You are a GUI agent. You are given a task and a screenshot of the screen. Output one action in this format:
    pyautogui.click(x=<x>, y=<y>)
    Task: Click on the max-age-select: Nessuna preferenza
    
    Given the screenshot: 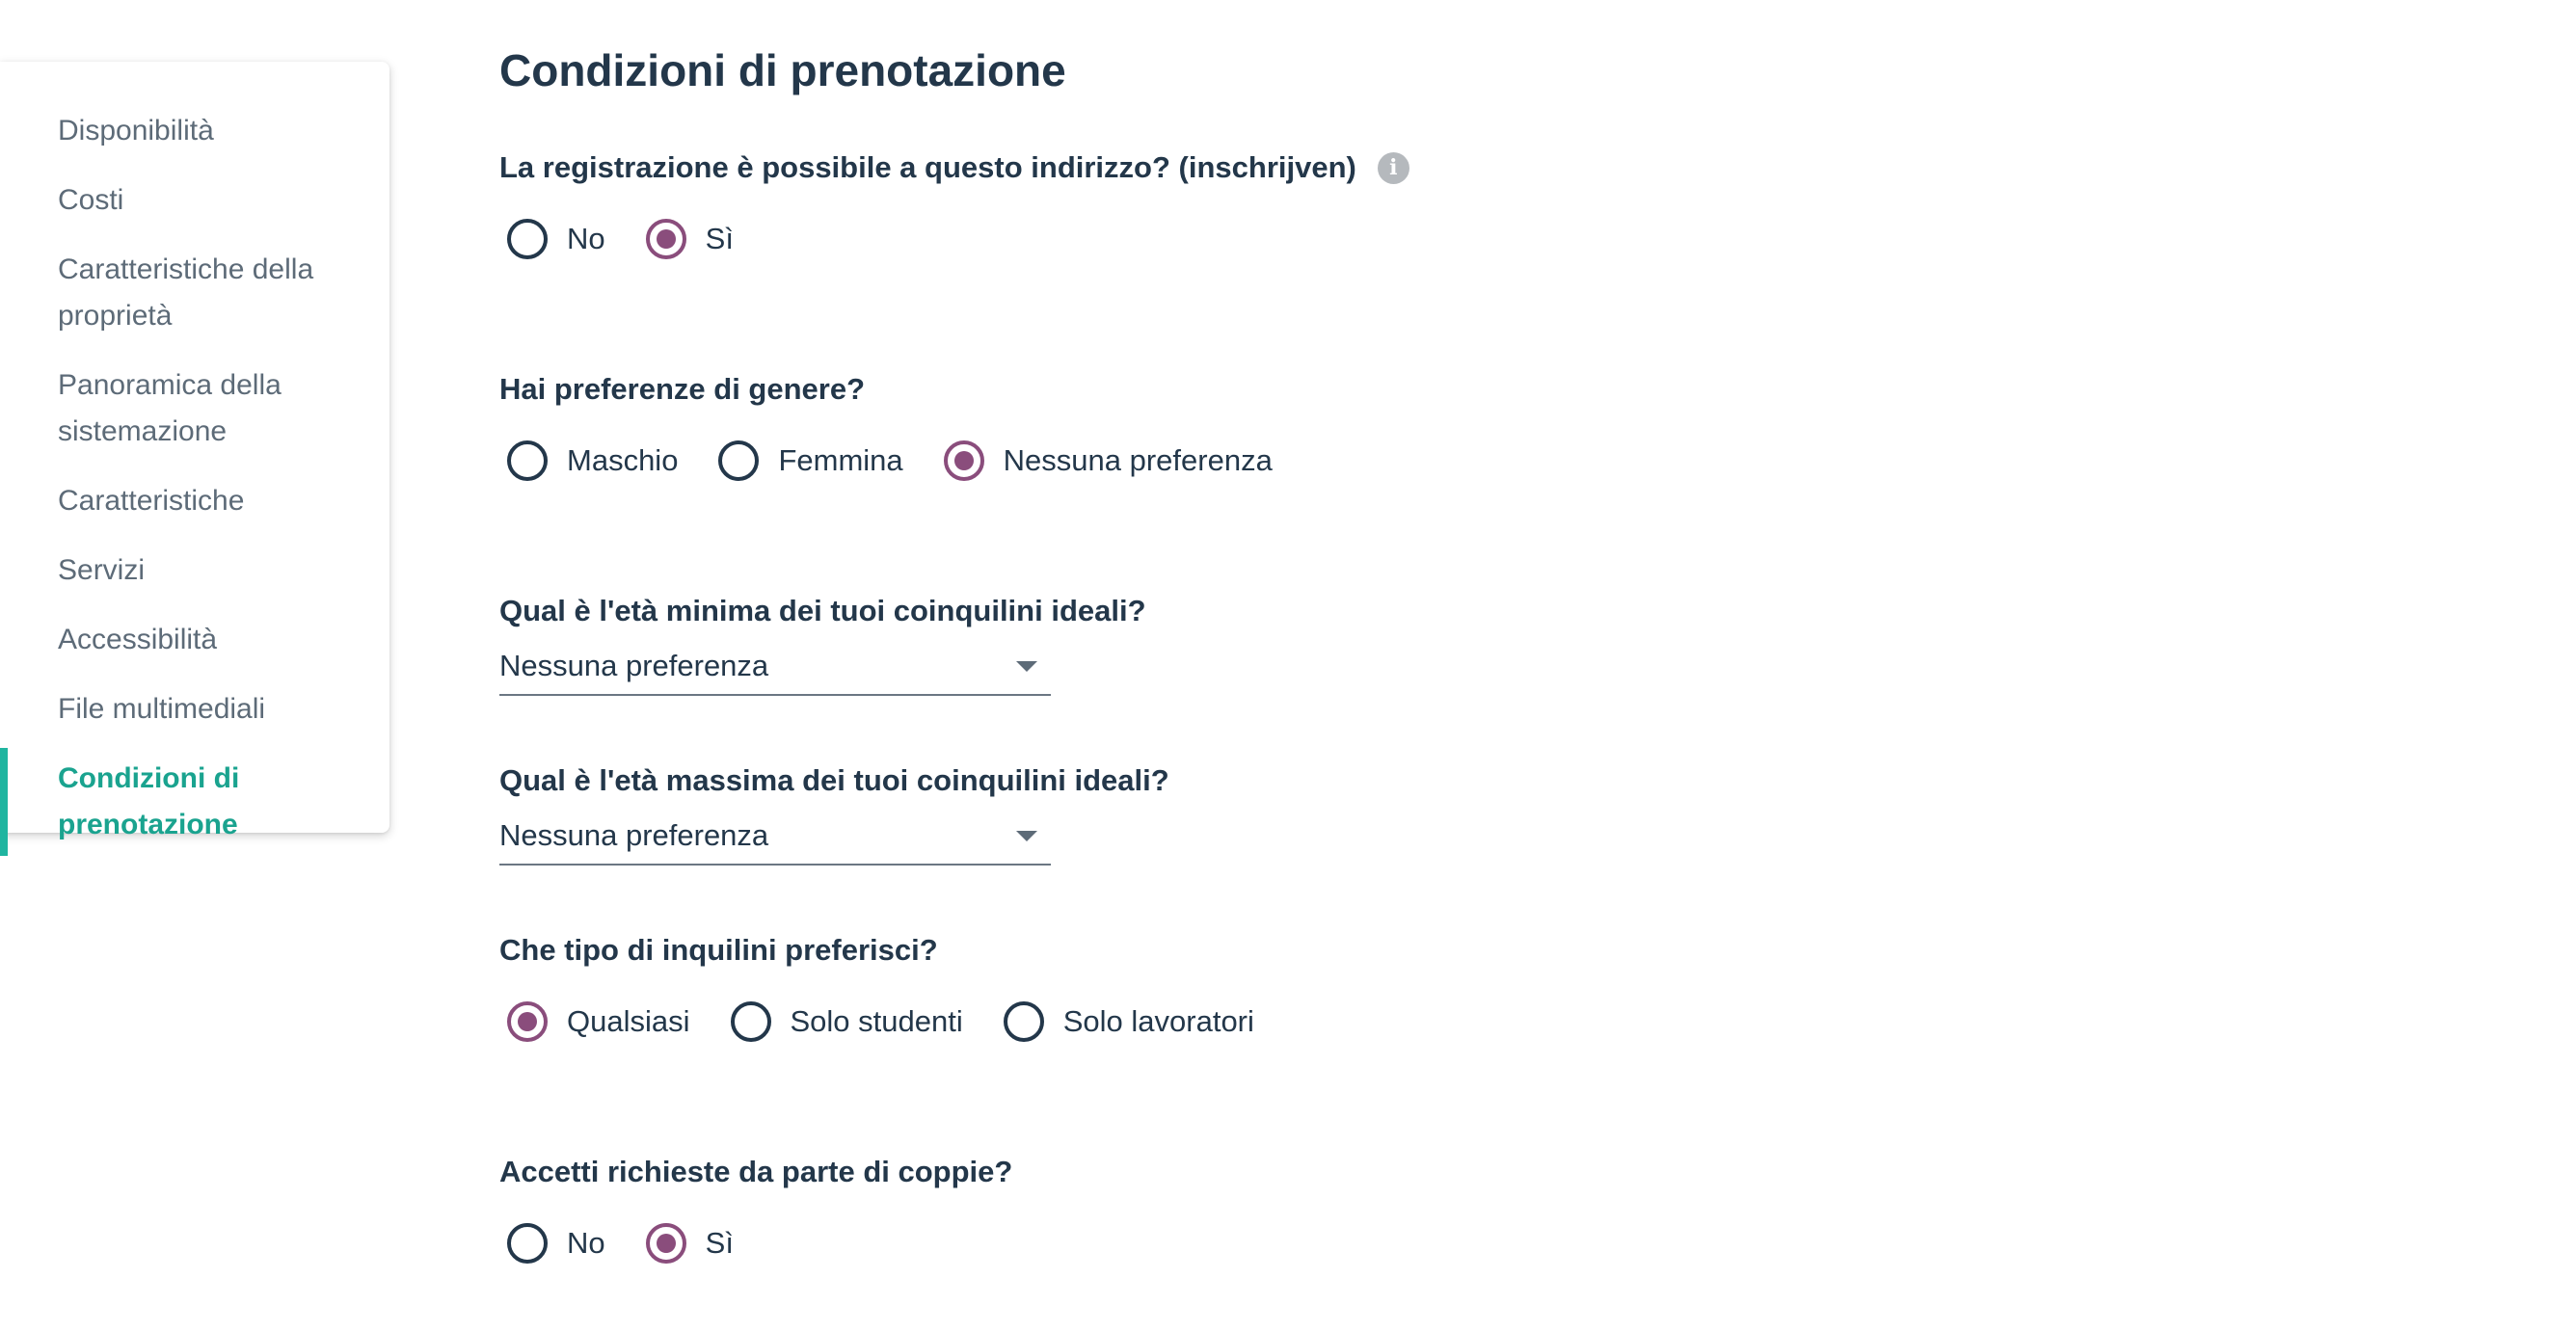 What is the action you would take?
    pyautogui.click(x=775, y=839)
    